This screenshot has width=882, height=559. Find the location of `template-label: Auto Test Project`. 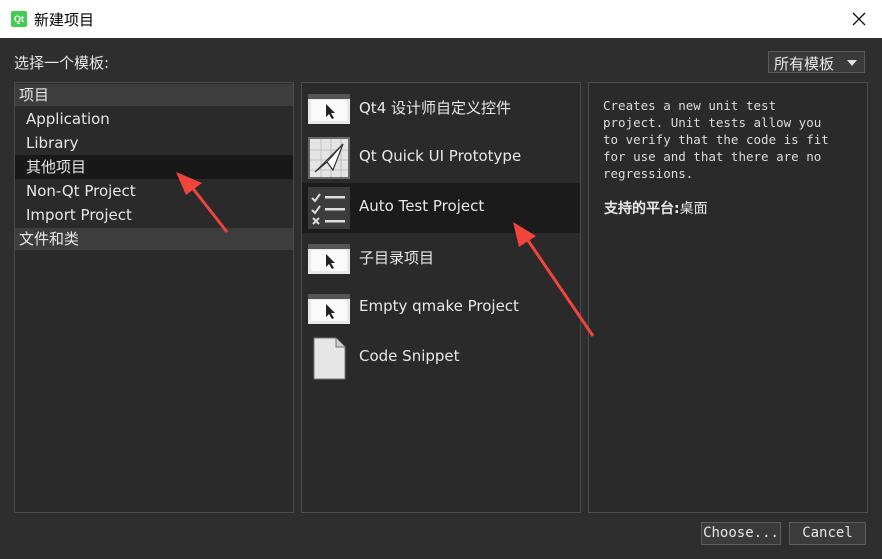

template-label: Auto Test Project is located at coordinates (422, 206).